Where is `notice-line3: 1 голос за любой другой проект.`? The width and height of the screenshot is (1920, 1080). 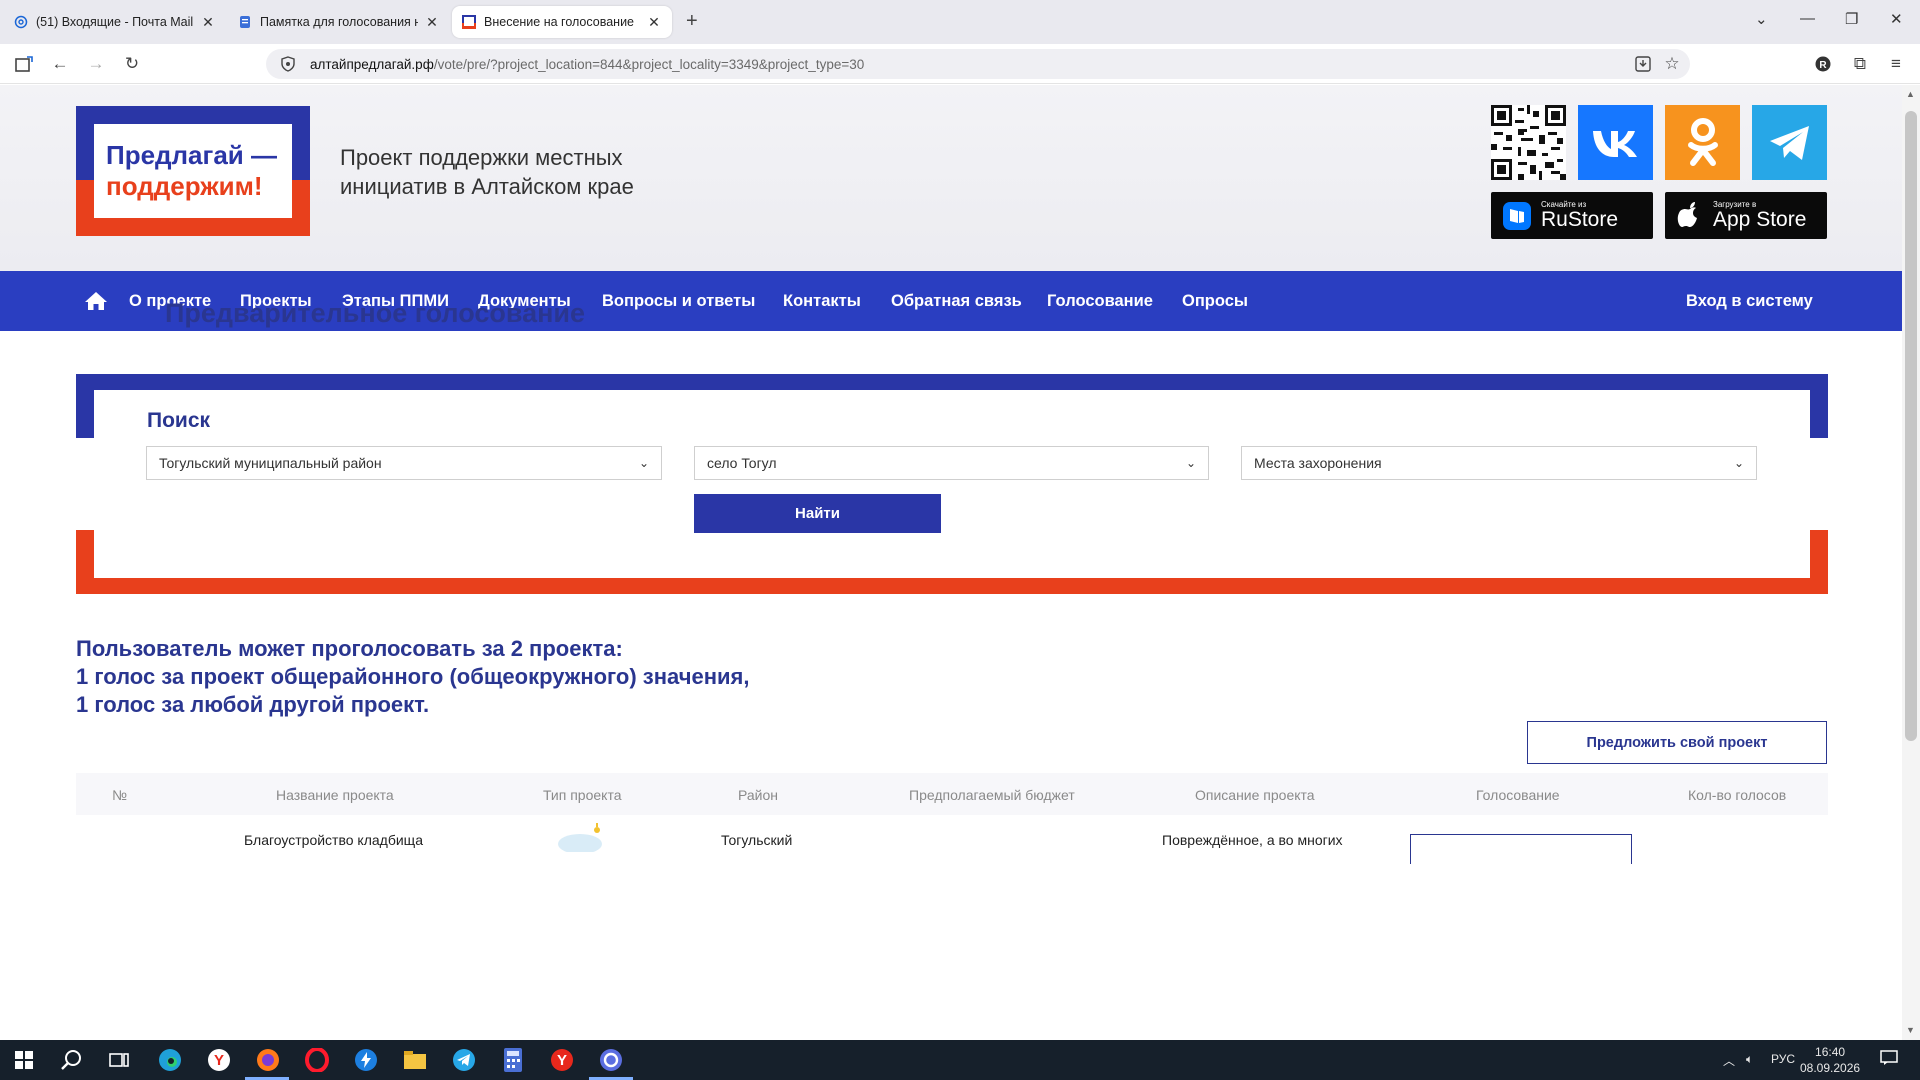
notice-line3: 1 голос за любой другой проект. is located at coordinates (253, 704).